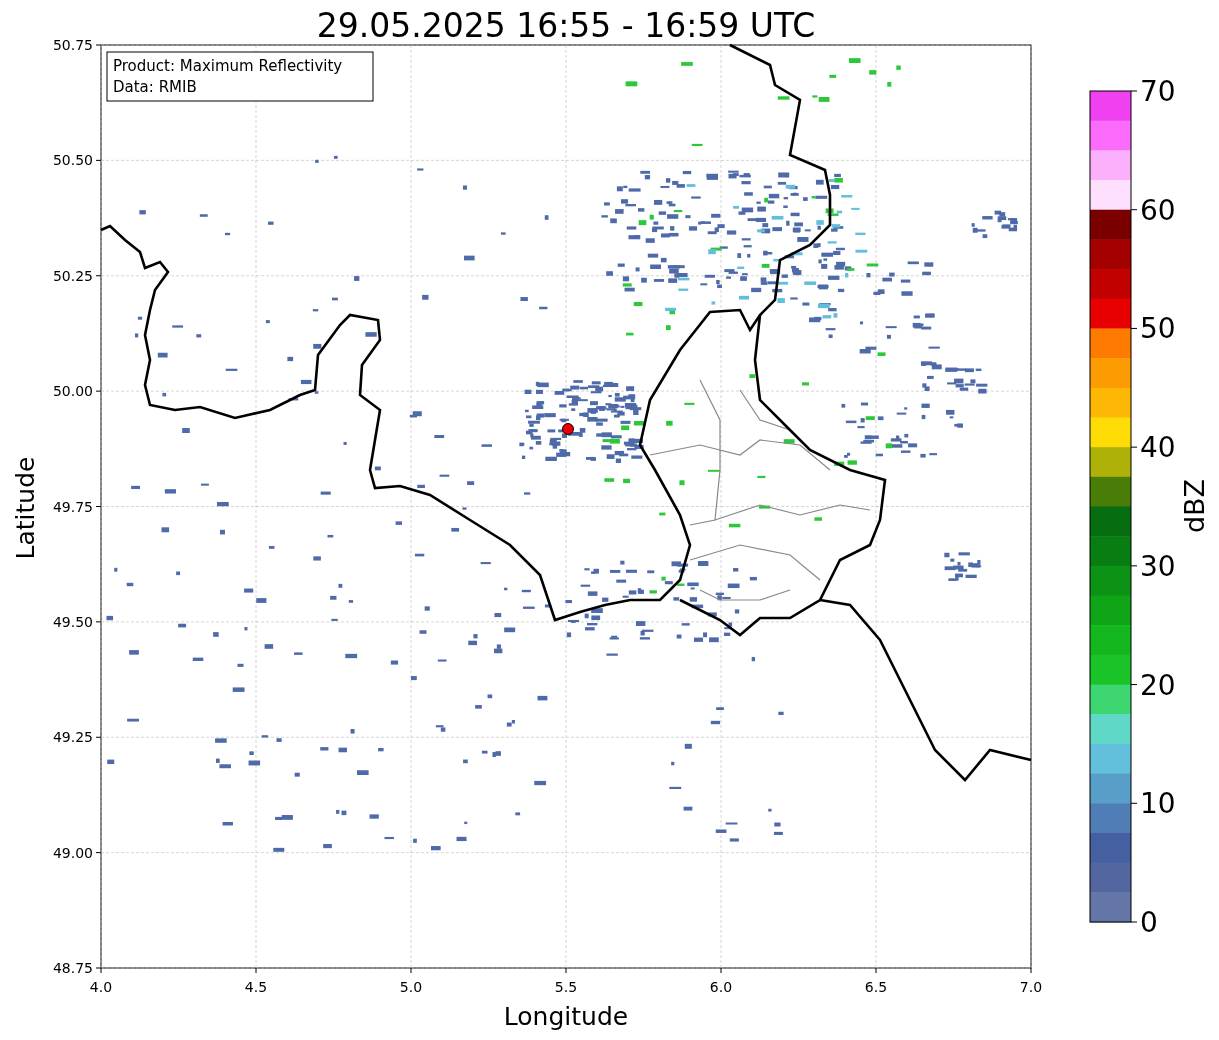  Describe the element at coordinates (72, 160) in the screenshot. I see `axis-tick-label: 50.50` at that location.